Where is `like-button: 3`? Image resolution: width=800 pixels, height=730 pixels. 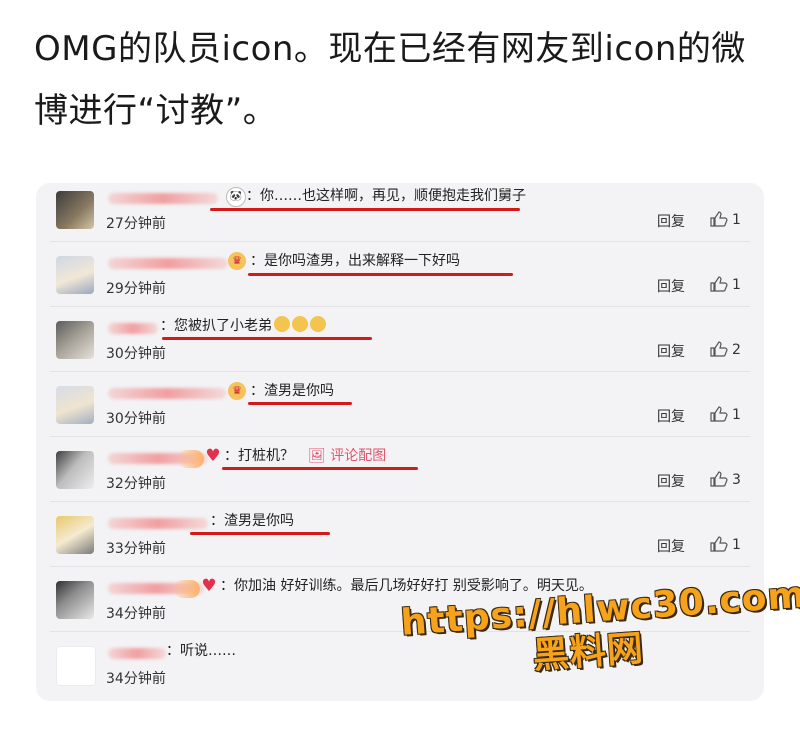
like-button: 3 is located at coordinates (725, 479).